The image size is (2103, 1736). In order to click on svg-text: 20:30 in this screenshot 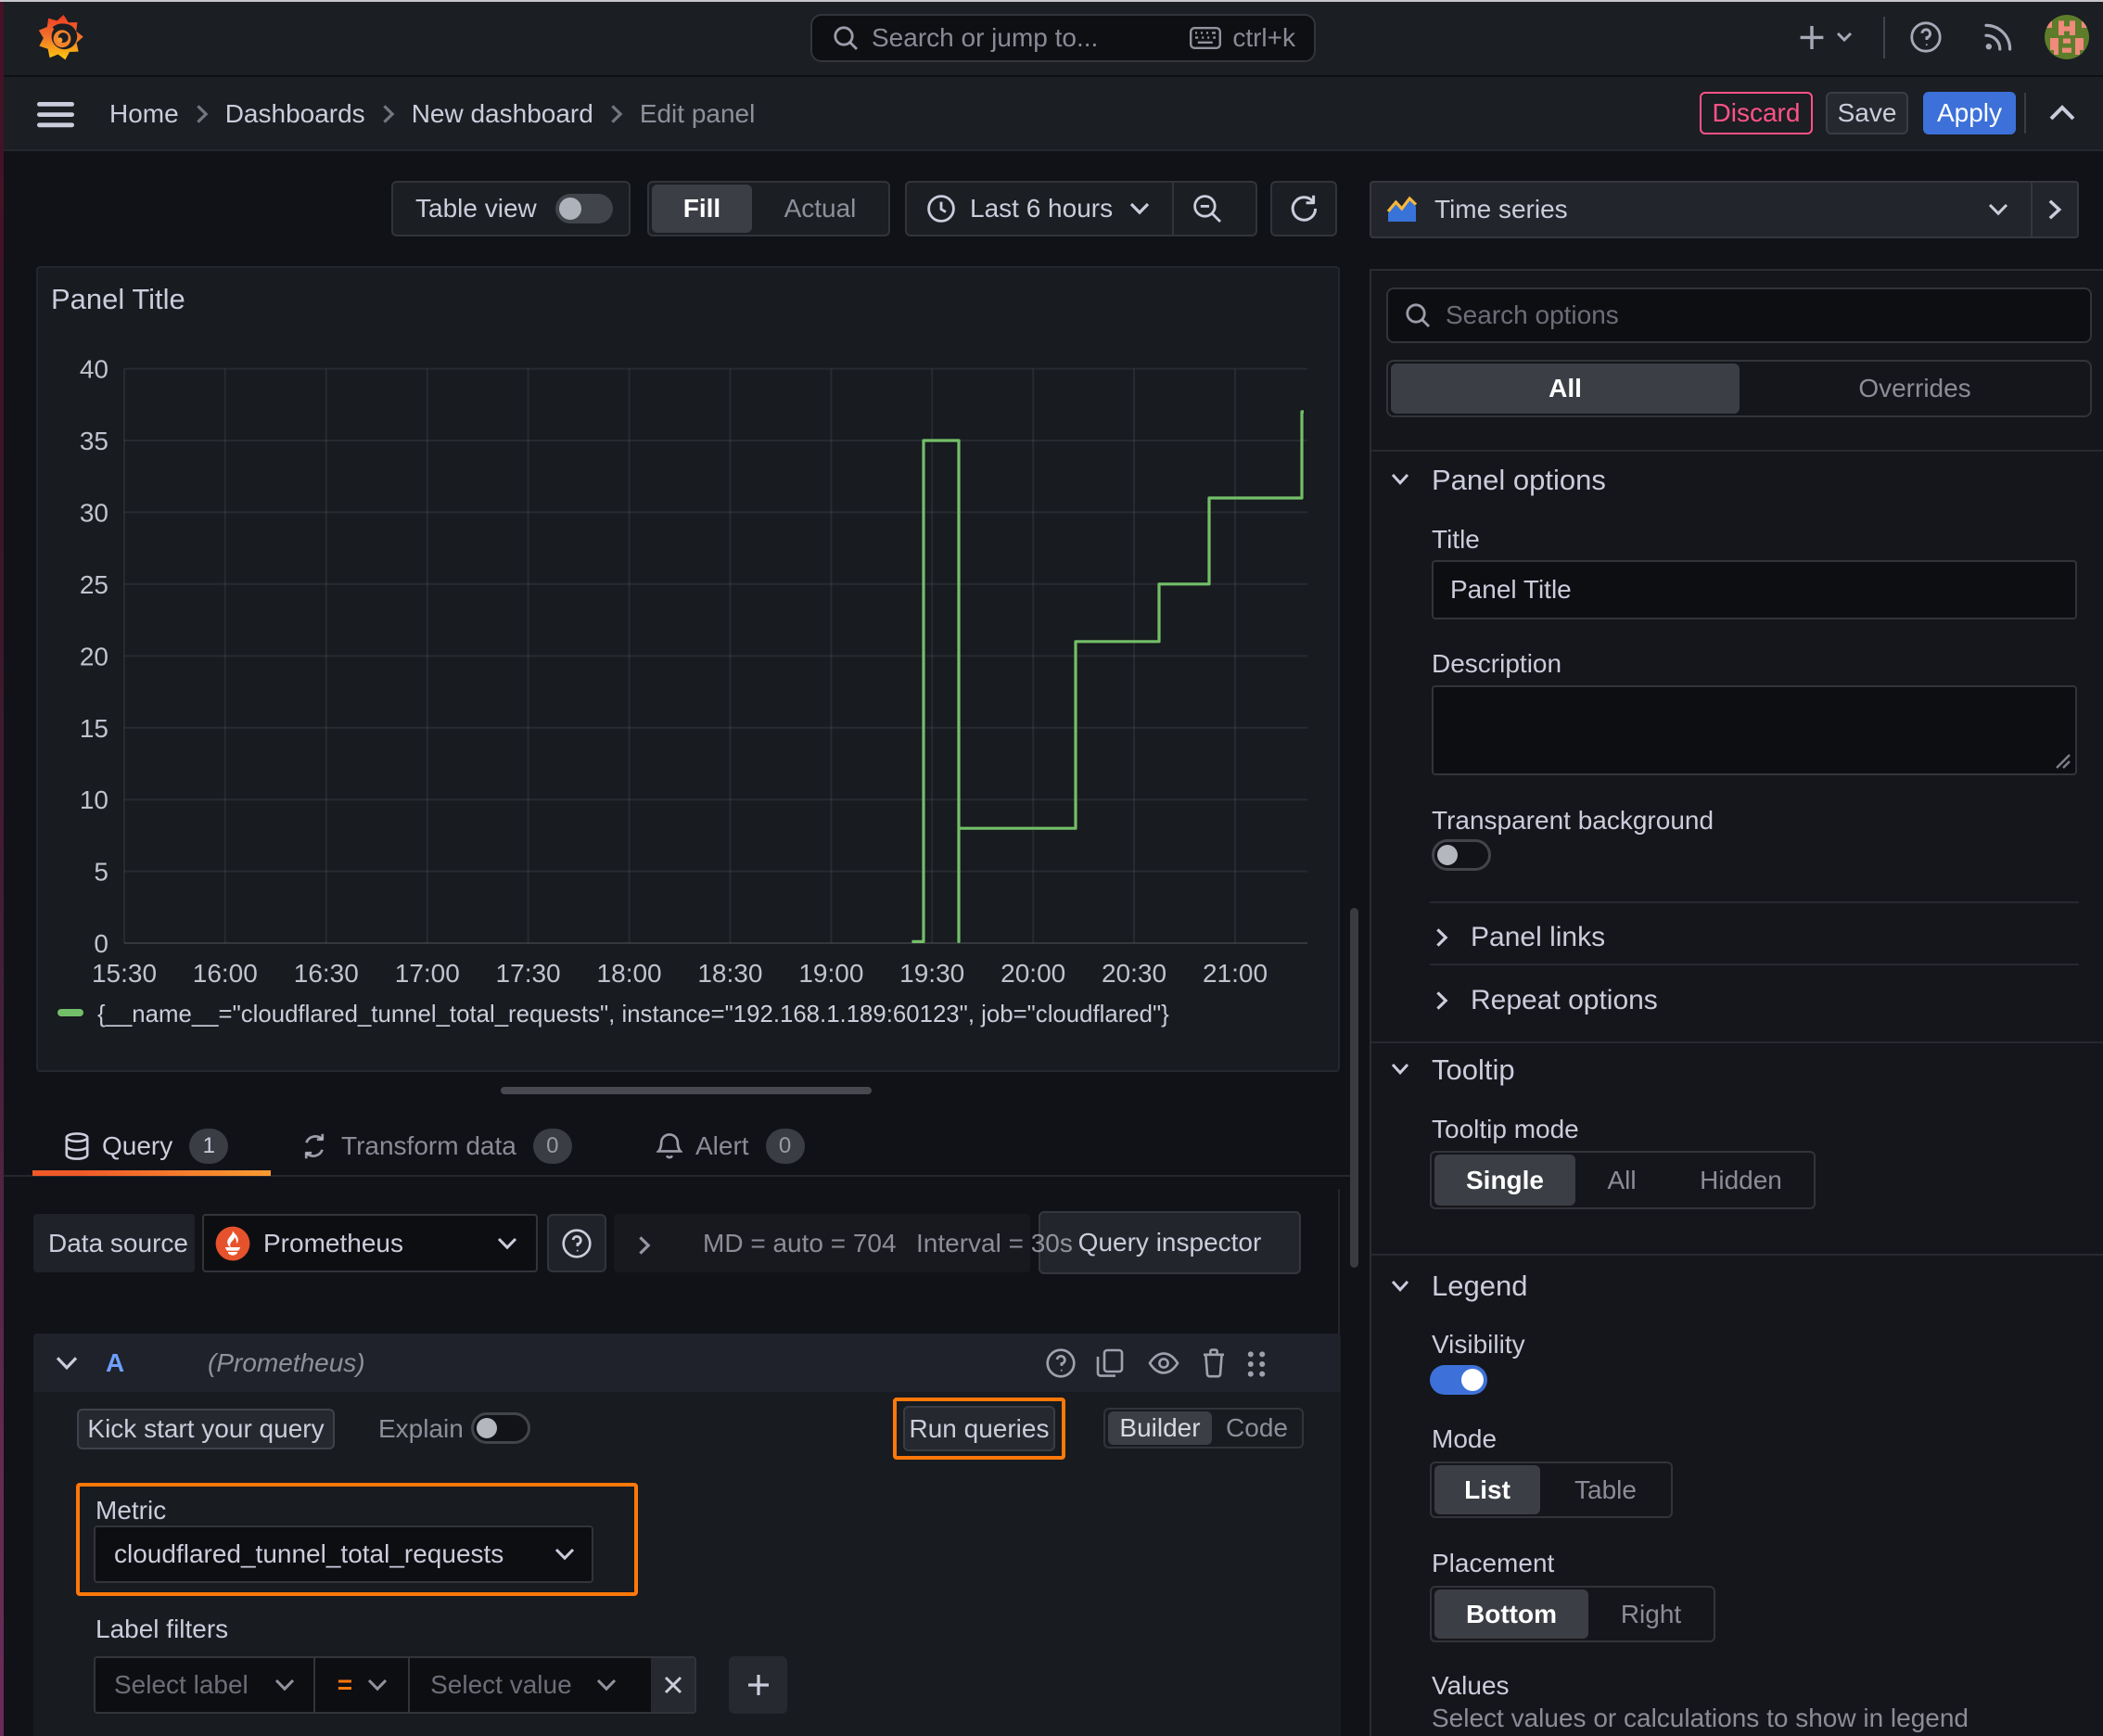, I will do `click(1134, 973)`.